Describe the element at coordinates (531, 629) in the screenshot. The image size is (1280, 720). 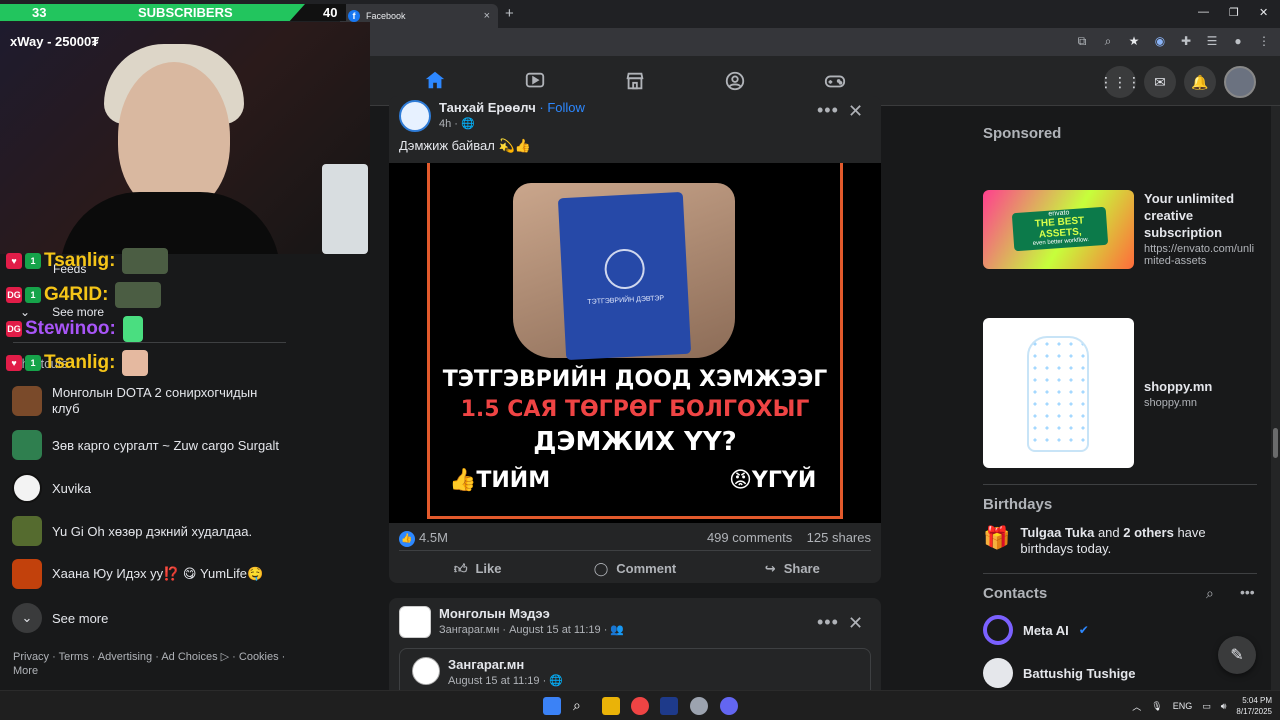
I see `post-meta: Зангараг.мн · August 15 at 11:19 · 👥` at that location.